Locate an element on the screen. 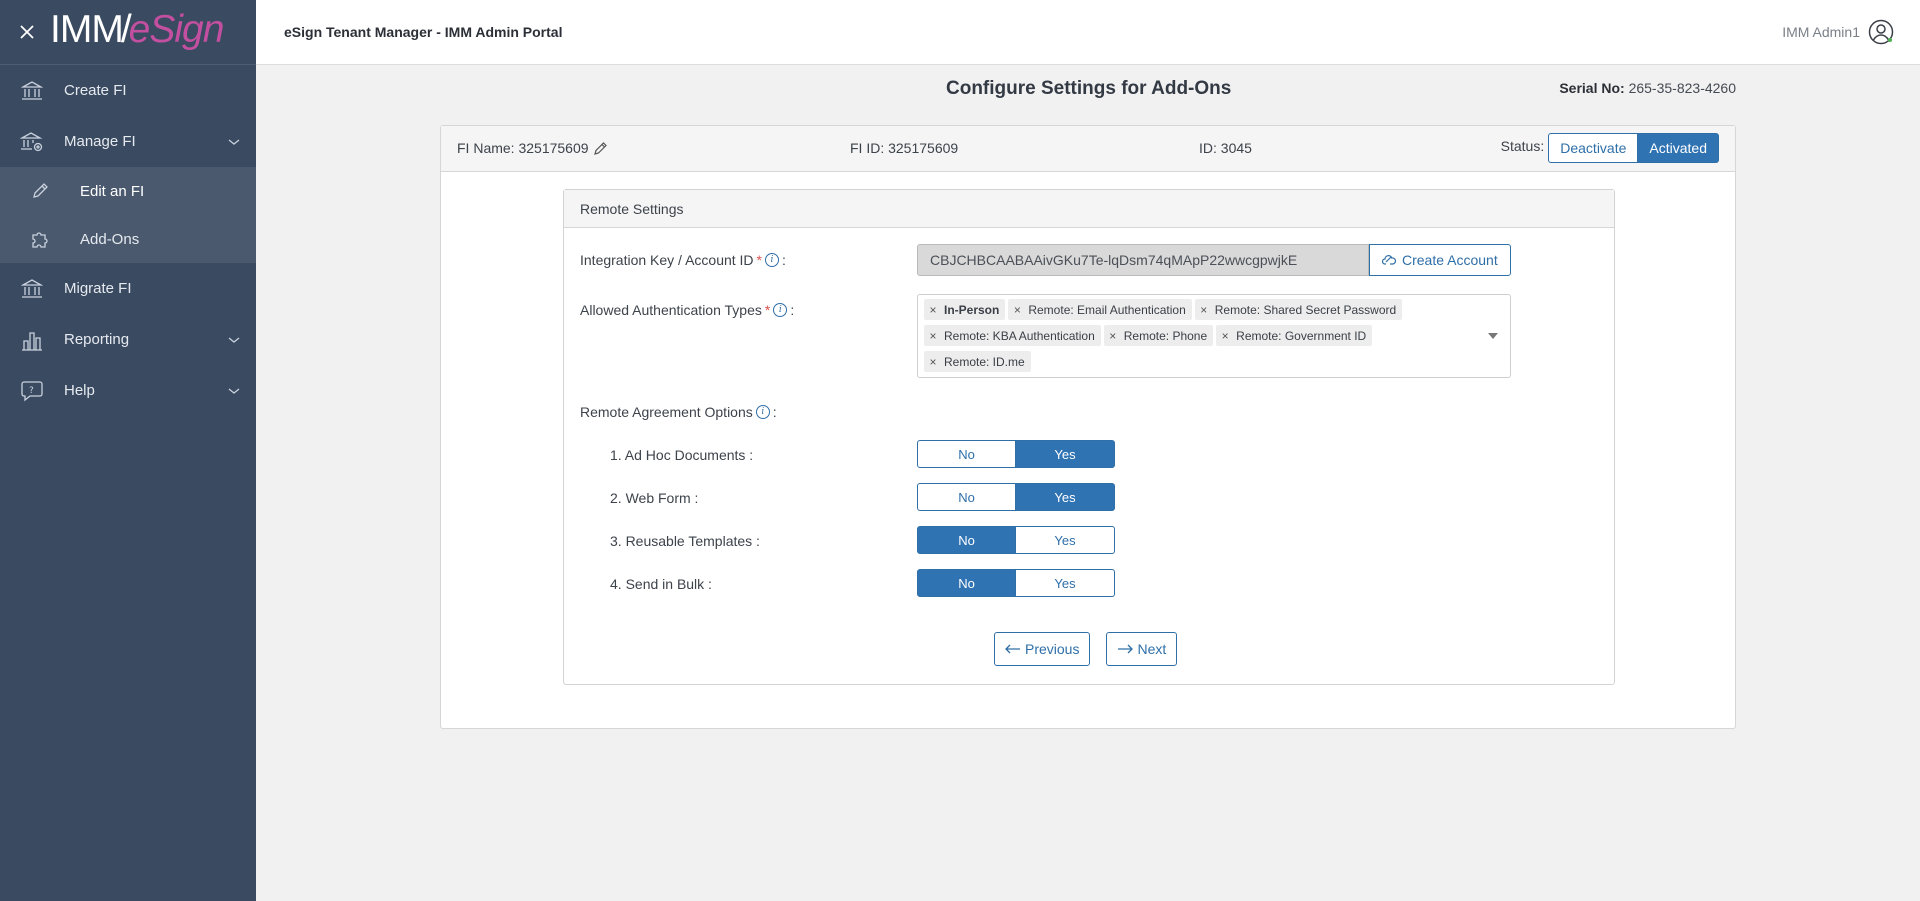 The width and height of the screenshot is (1920, 901). sidebar-subitem-add-ons: Add-Ons is located at coordinates (128, 239).